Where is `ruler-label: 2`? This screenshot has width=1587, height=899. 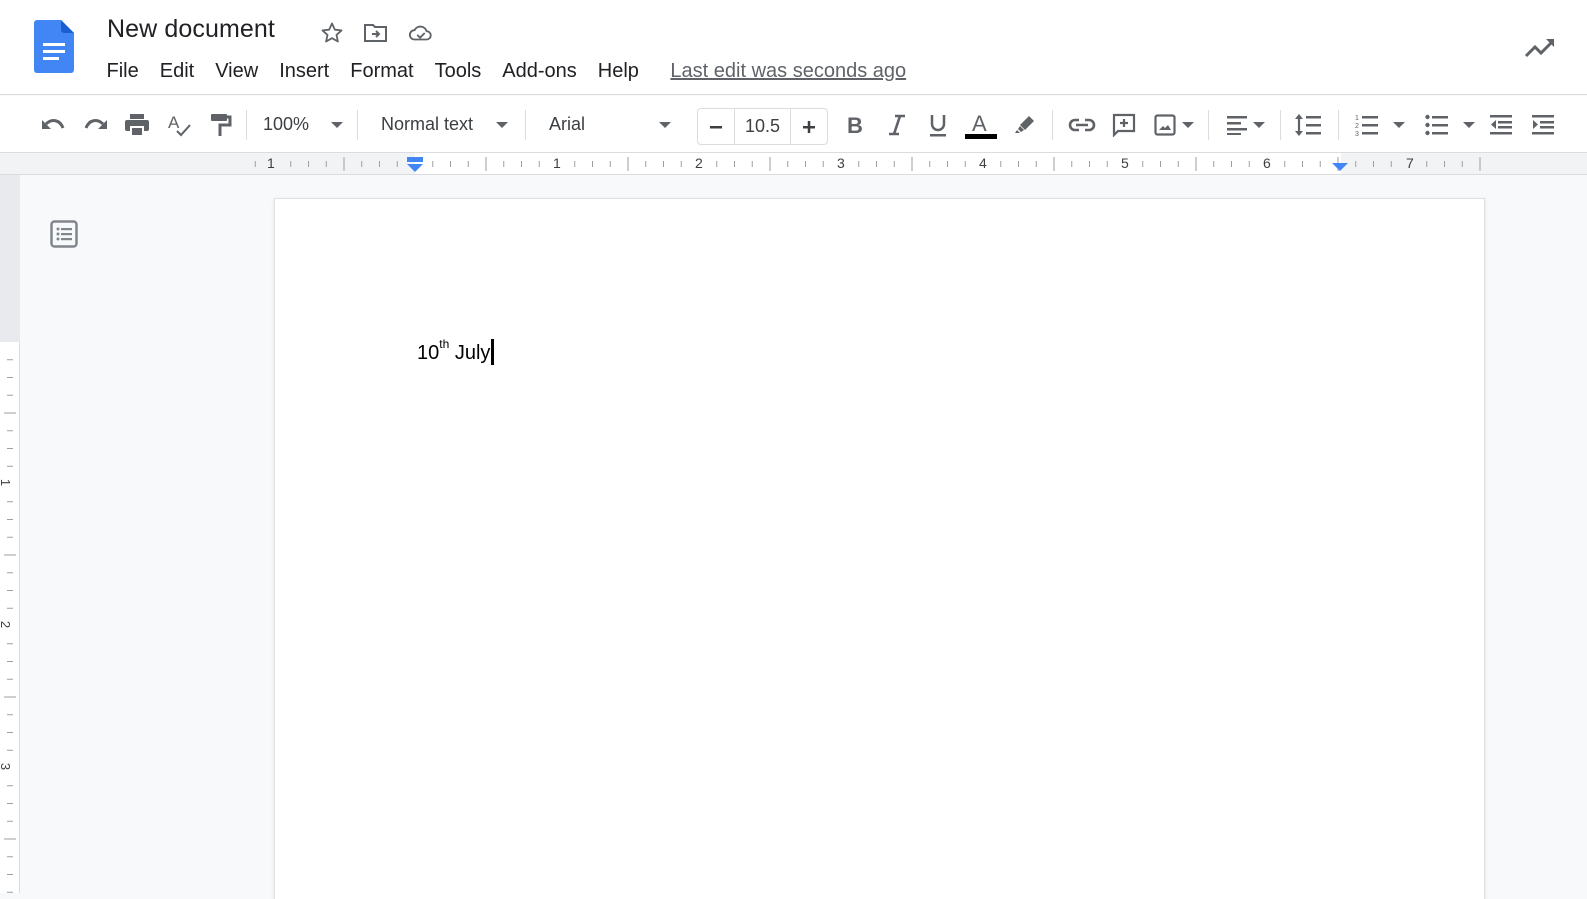 ruler-label: 2 is located at coordinates (699, 163).